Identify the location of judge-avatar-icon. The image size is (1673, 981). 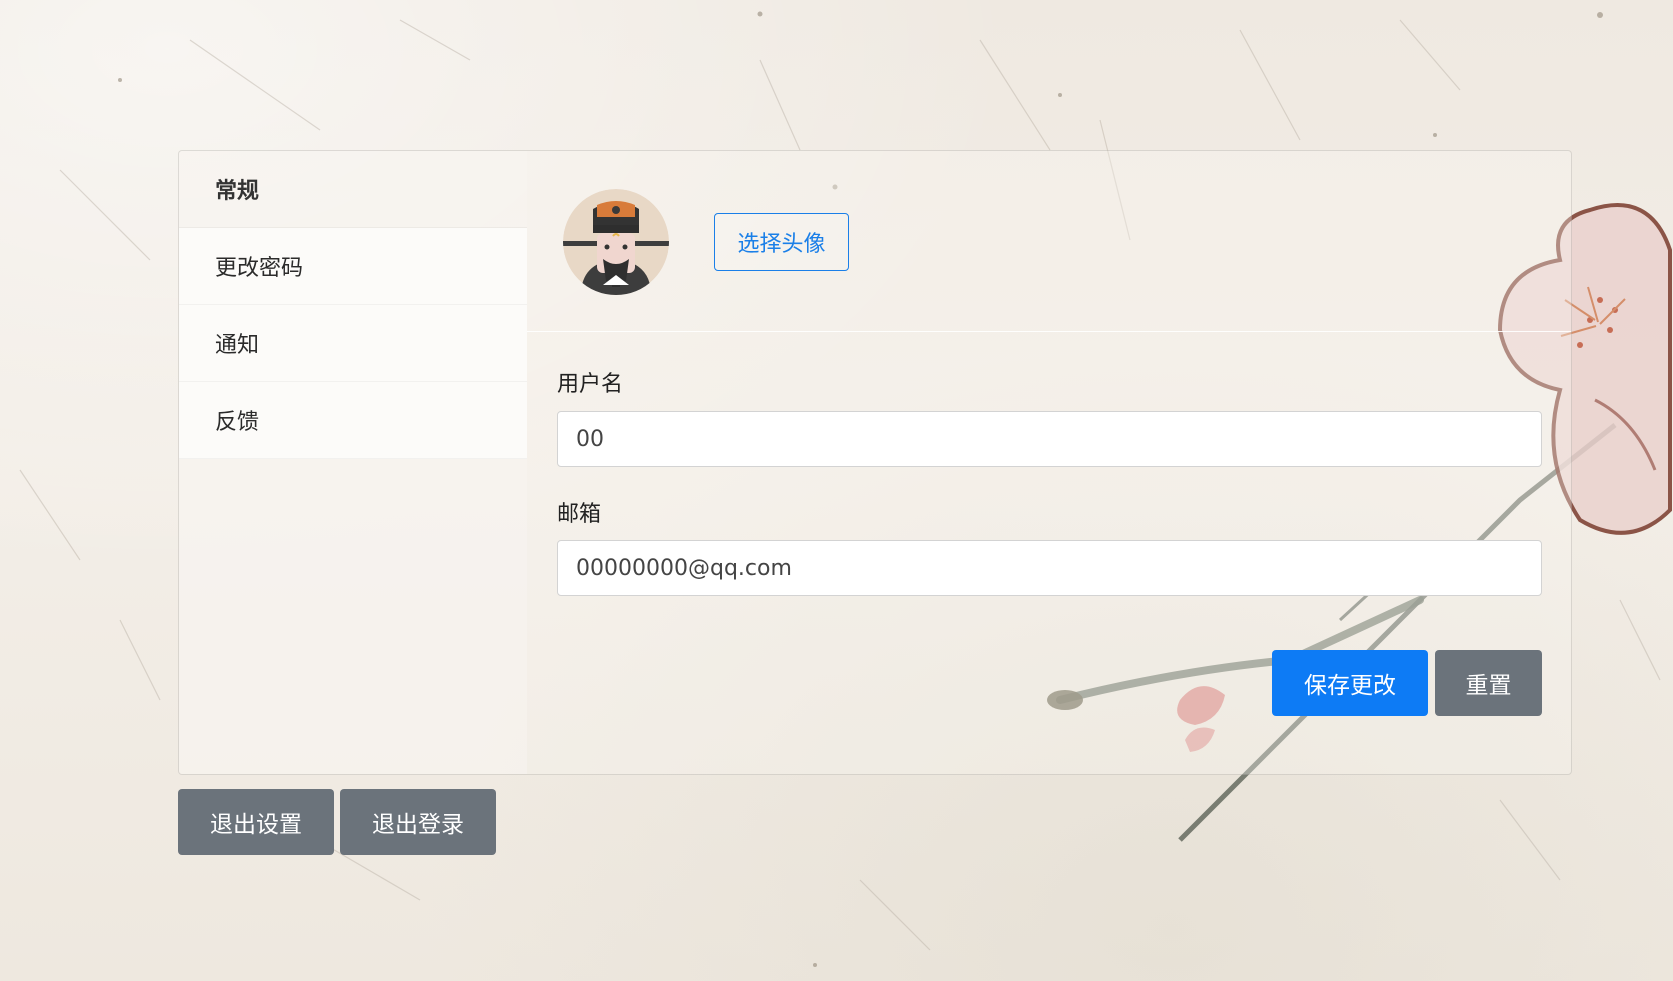
(616, 242).